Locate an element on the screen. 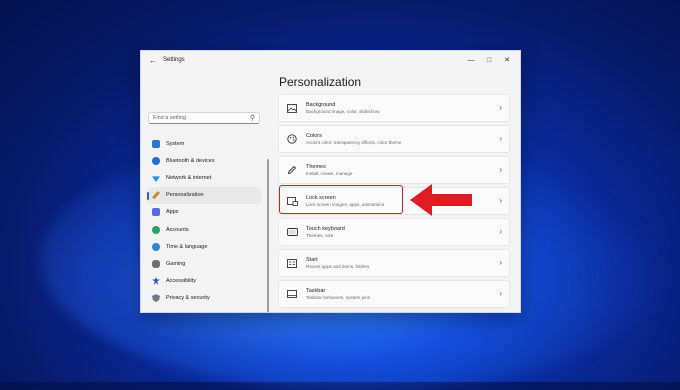 Image resolution: width=680 pixels, height=390 pixels. wifi-icon is located at coordinates (156, 179).